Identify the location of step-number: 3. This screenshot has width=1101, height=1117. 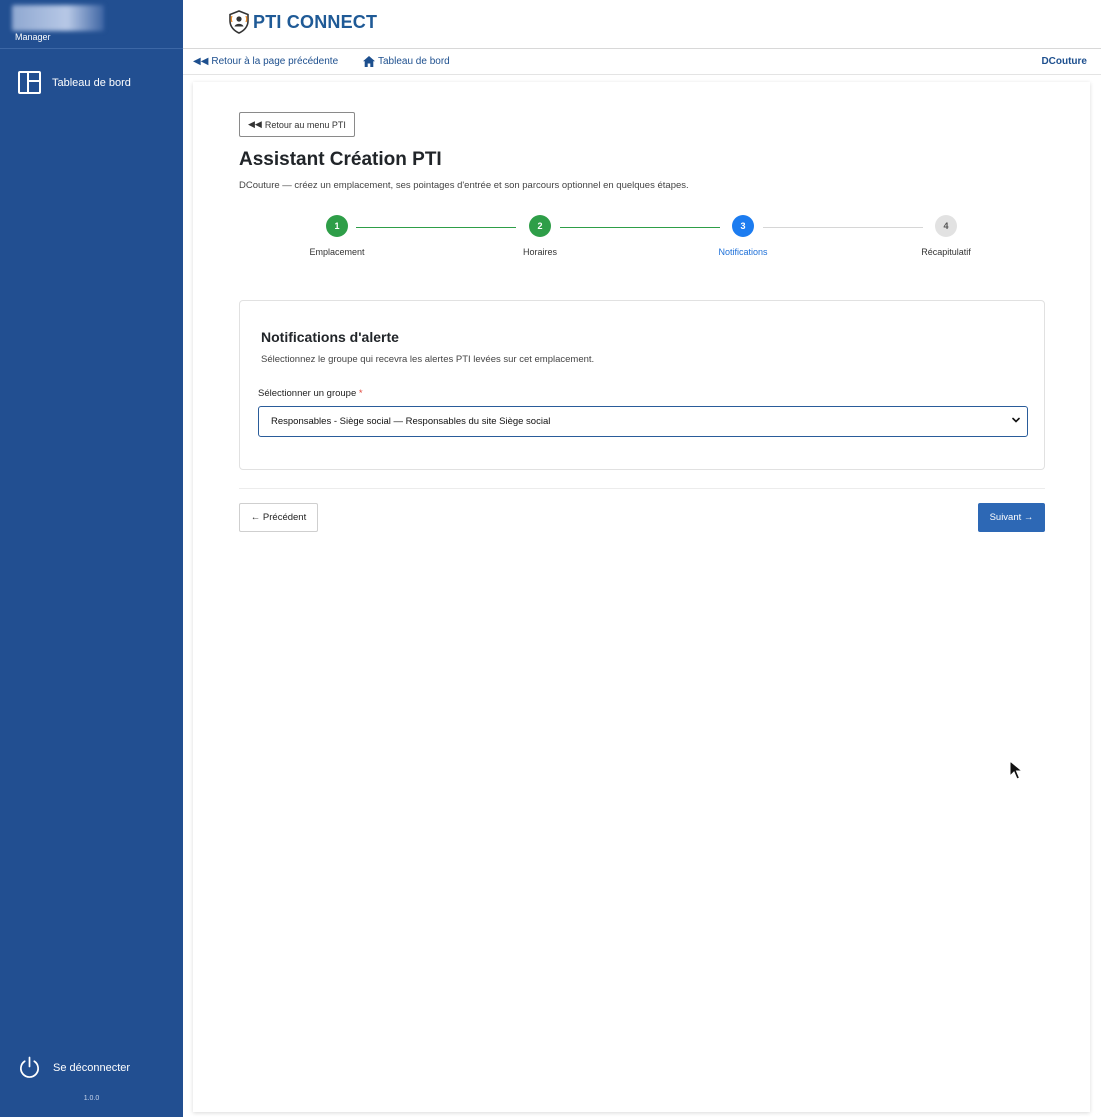
(743, 226).